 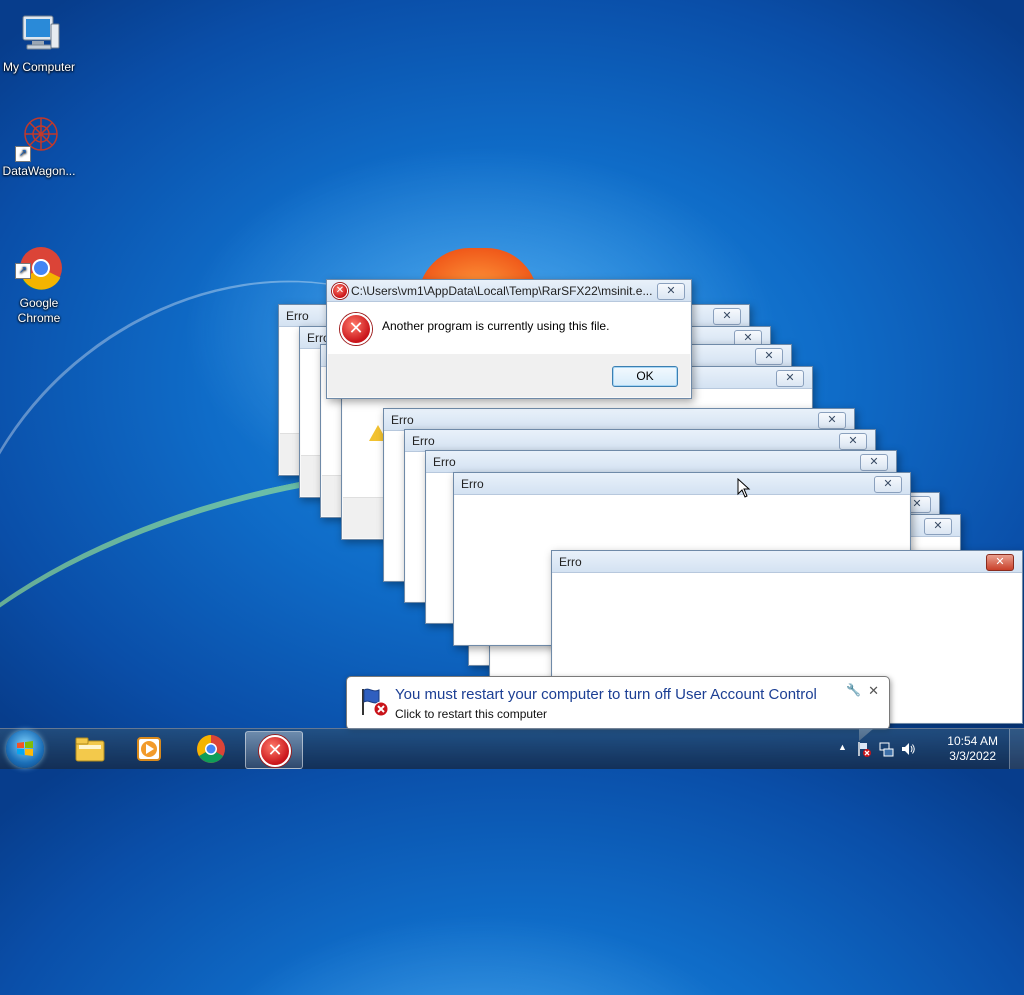 What do you see at coordinates (744, 488) in the screenshot?
I see `mouse-cursor-icon` at bounding box center [744, 488].